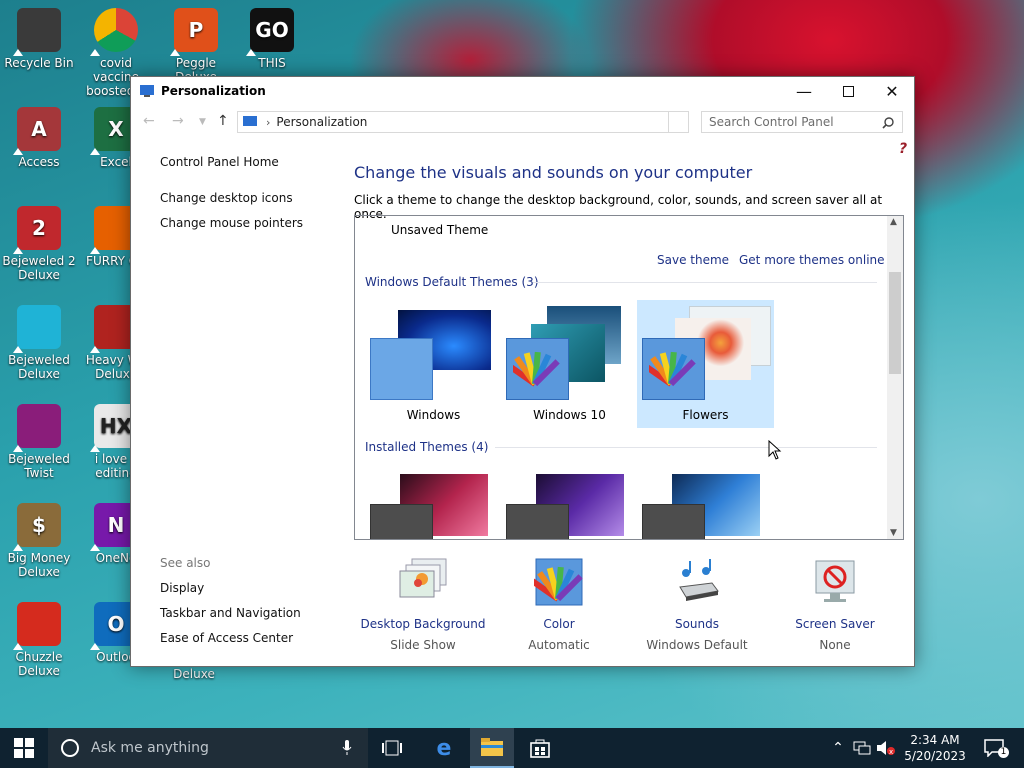 The height and width of the screenshot is (768, 1024). What do you see at coordinates (250, 121) in the screenshot?
I see `address-control-panel-icon` at bounding box center [250, 121].